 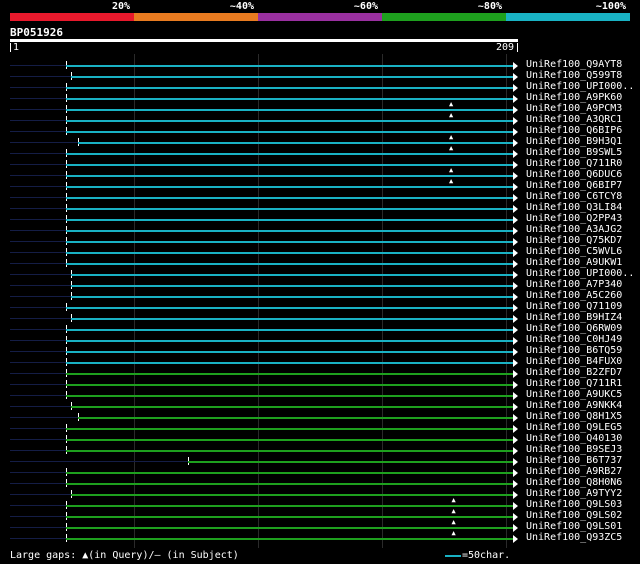 What do you see at coordinates (574, 460) in the screenshot?
I see `hit-label: UniRef100_B6T737` at bounding box center [574, 460].